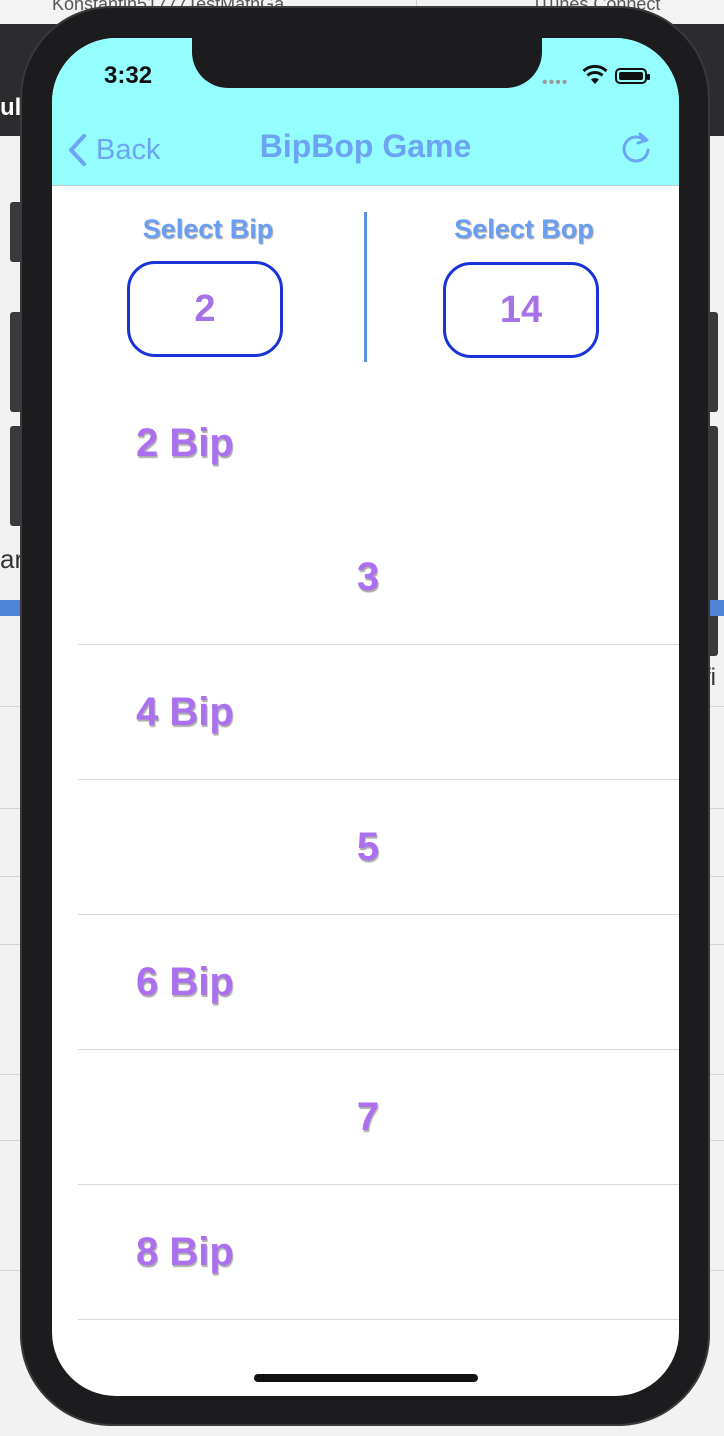  What do you see at coordinates (185, 1251) in the screenshot?
I see `list-item-label: 8 Bip` at bounding box center [185, 1251].